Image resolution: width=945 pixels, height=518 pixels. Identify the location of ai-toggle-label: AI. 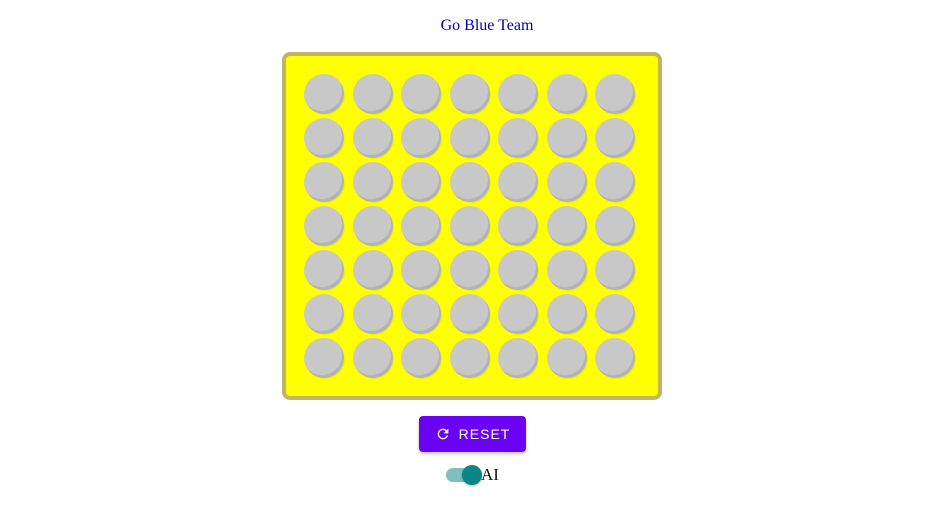
(490, 474).